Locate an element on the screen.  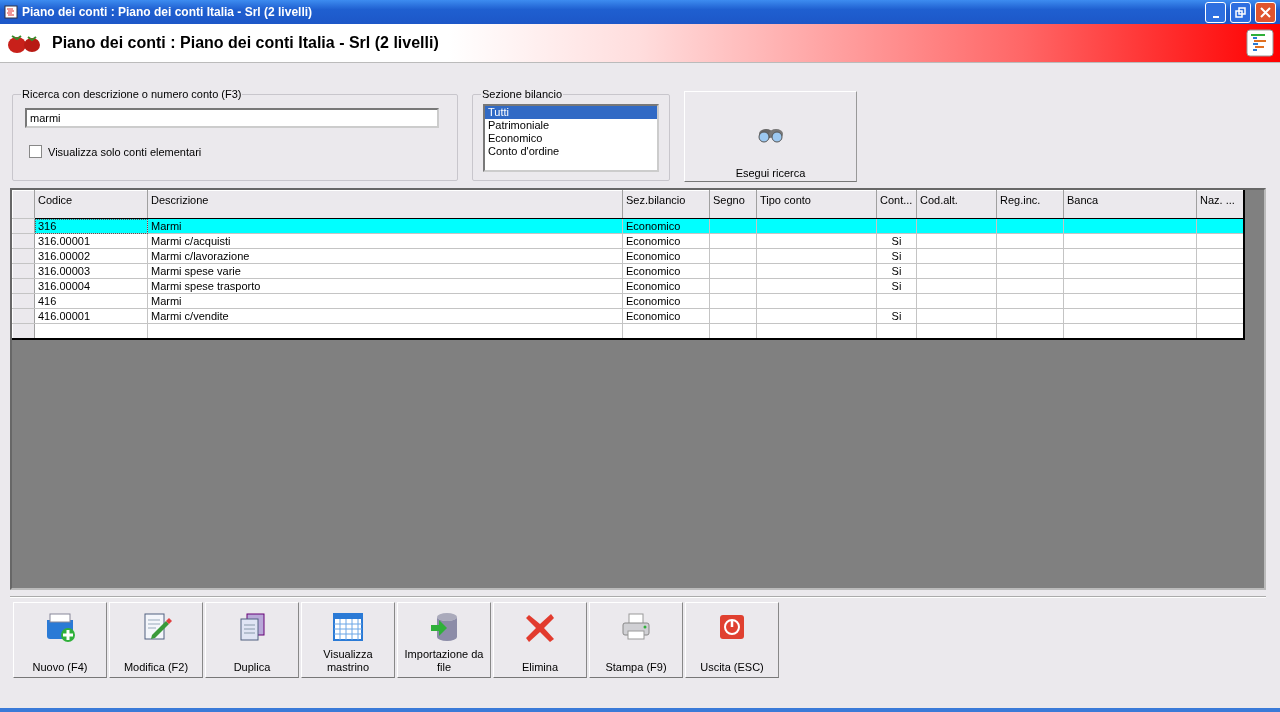
column-header: Reg.inc. is located at coordinates (1030, 204).